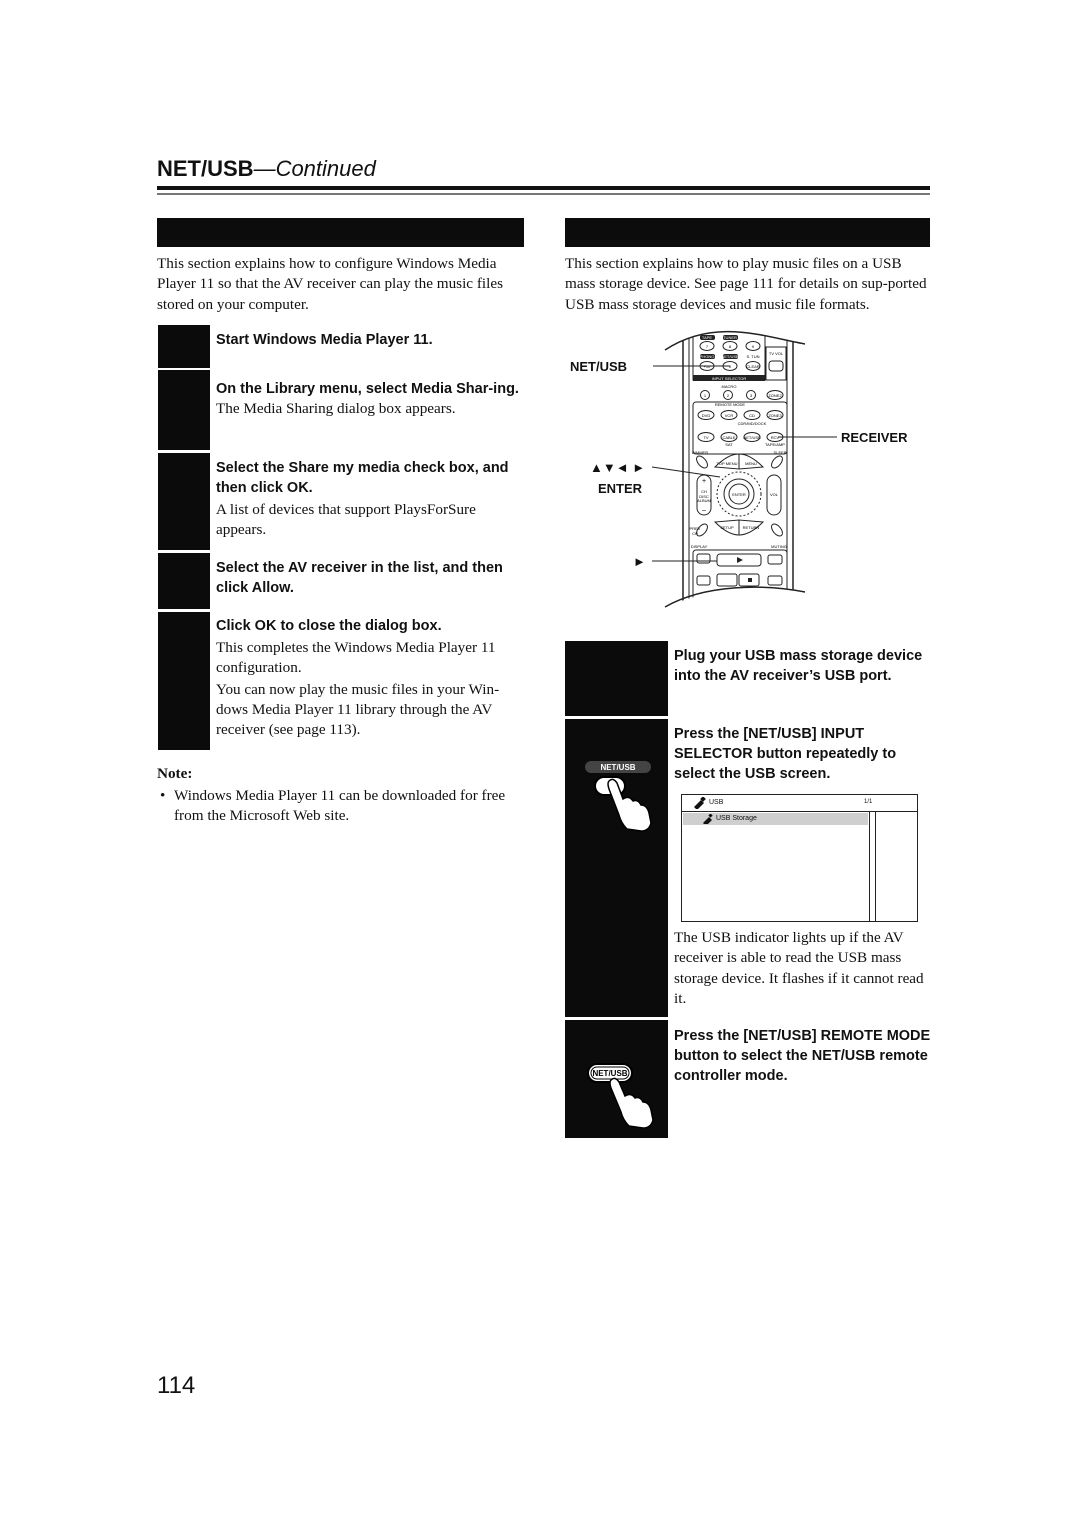 This screenshot has height=1528, width=1080. Describe the element at coordinates (618, 467) in the screenshot. I see `callout-arrows: ▲▼◄ ►` at that location.